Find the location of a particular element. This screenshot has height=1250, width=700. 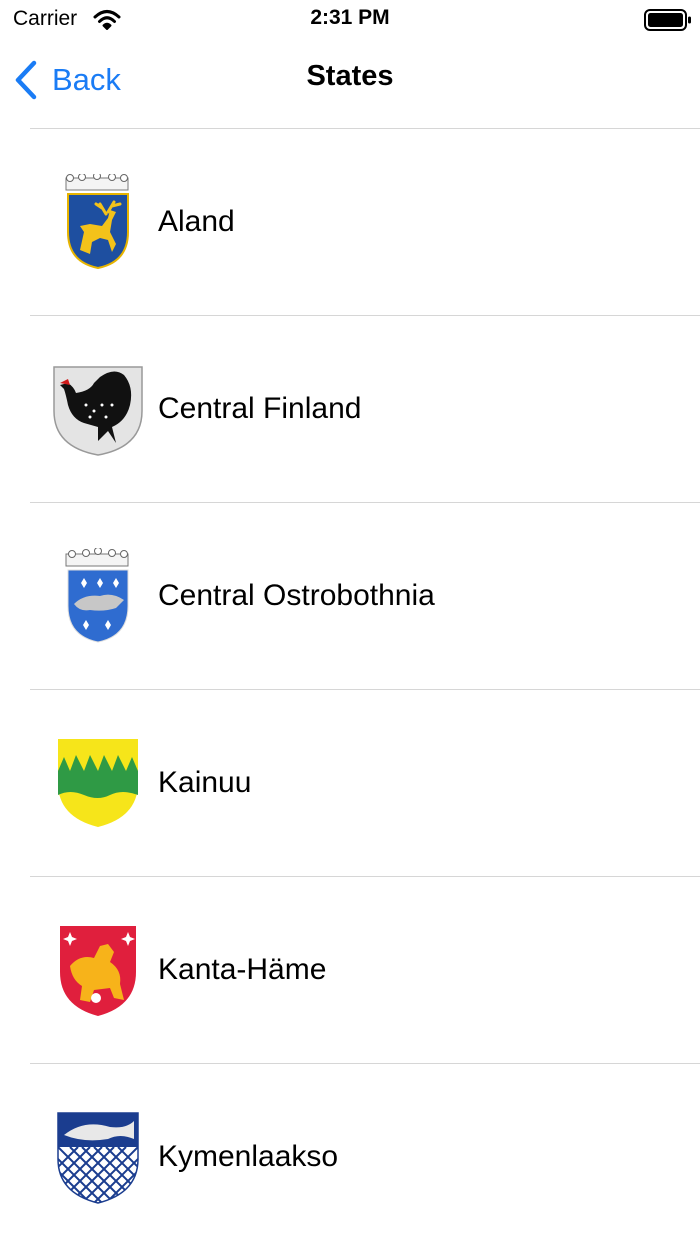

navigation-bar: Back States is located at coordinates (350, 84).